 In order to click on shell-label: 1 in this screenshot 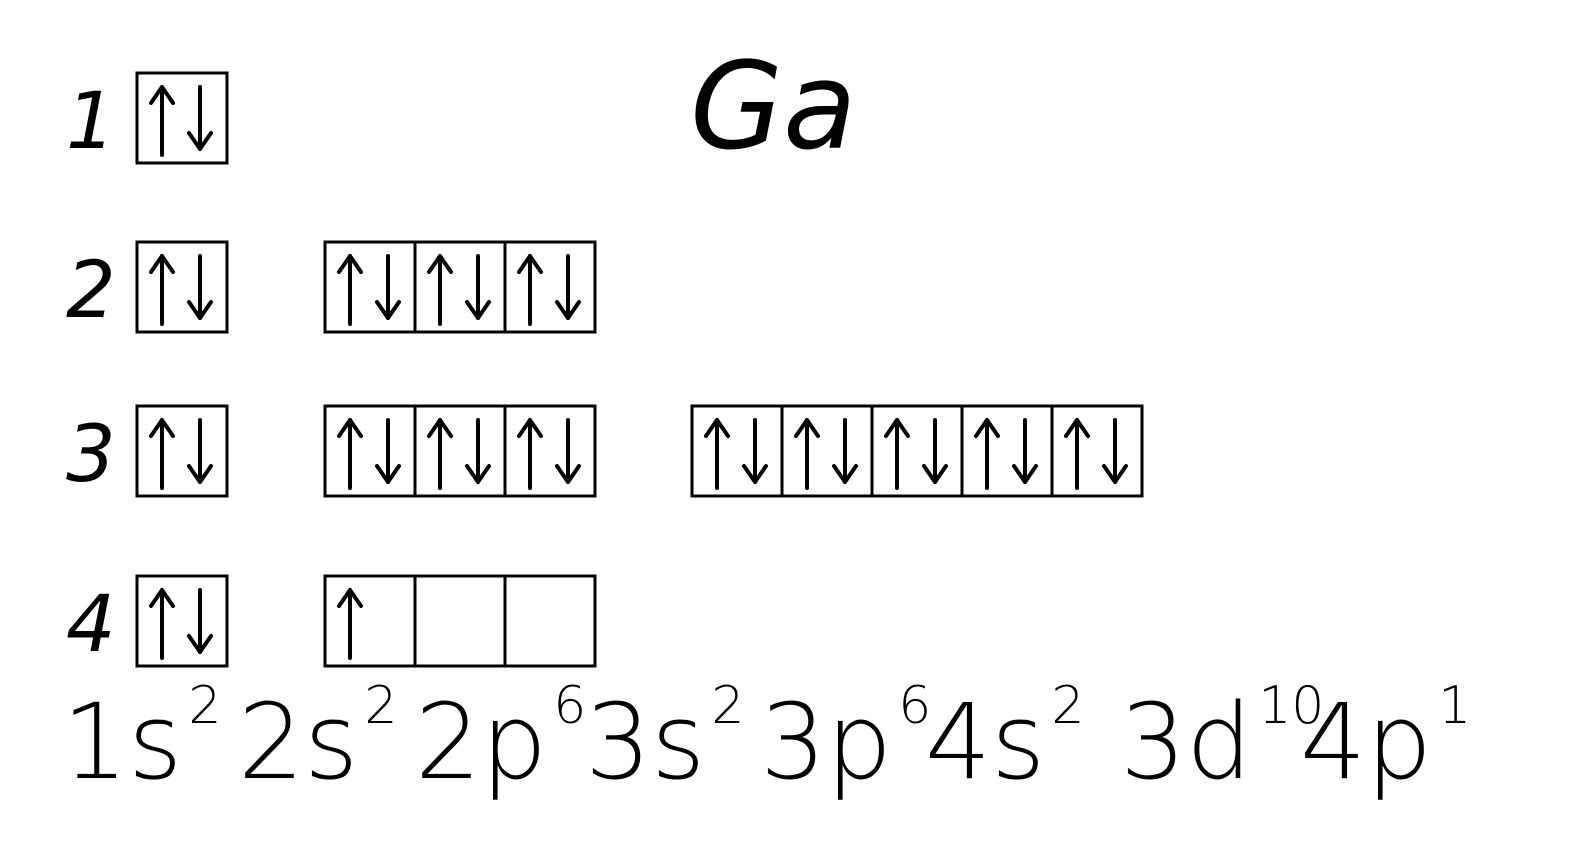, I will do `click(91, 122)`.